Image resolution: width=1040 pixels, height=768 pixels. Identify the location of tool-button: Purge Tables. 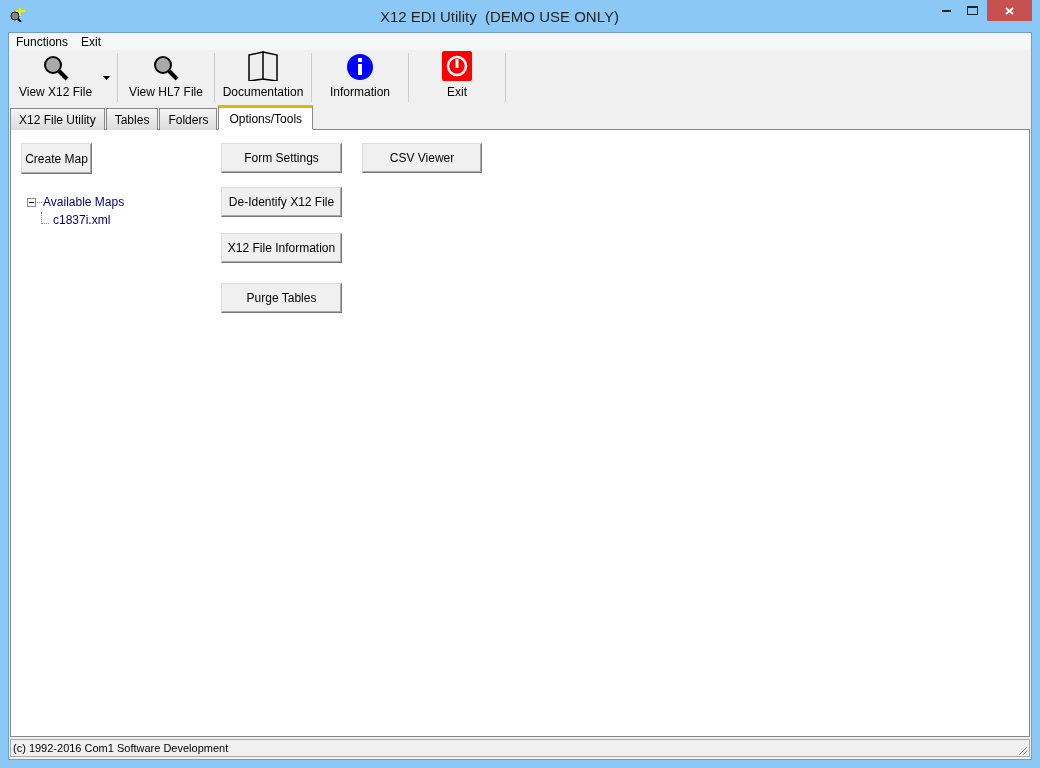
(281, 298).